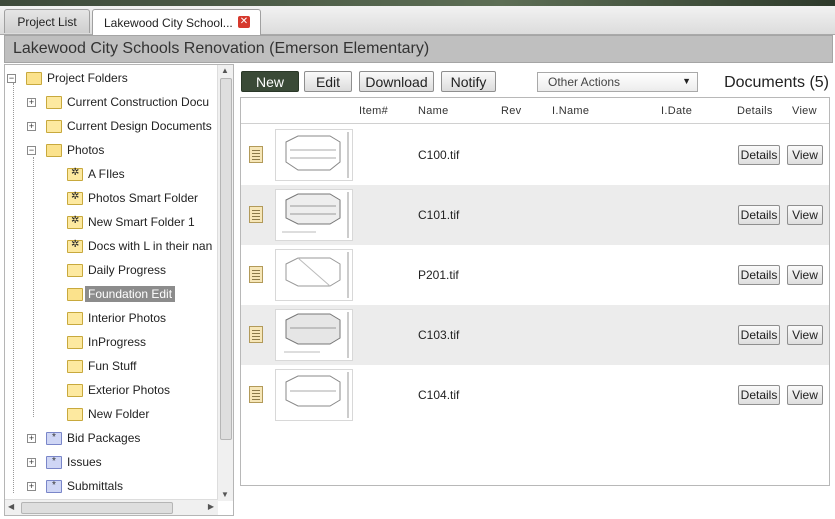  Describe the element at coordinates (676, 111) in the screenshot. I see `column-header-idate: I.Date` at that location.